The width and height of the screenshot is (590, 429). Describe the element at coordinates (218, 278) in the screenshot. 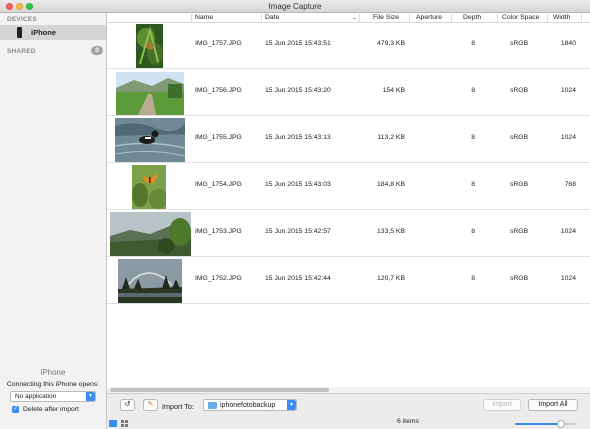

I see `file-name: IMG_1752.JPG` at that location.